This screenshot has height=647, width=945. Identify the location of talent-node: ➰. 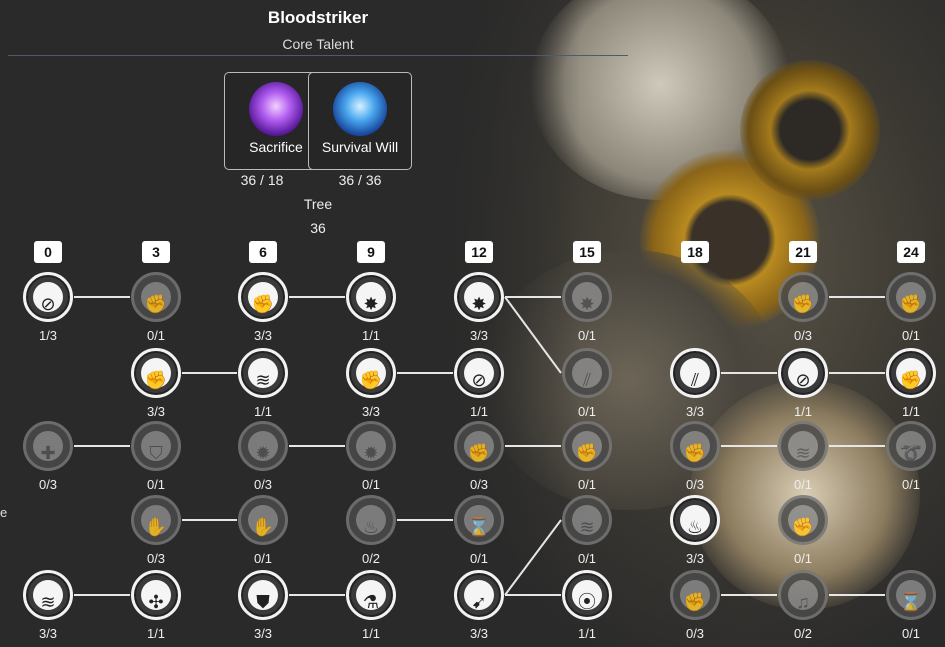
(911, 446).